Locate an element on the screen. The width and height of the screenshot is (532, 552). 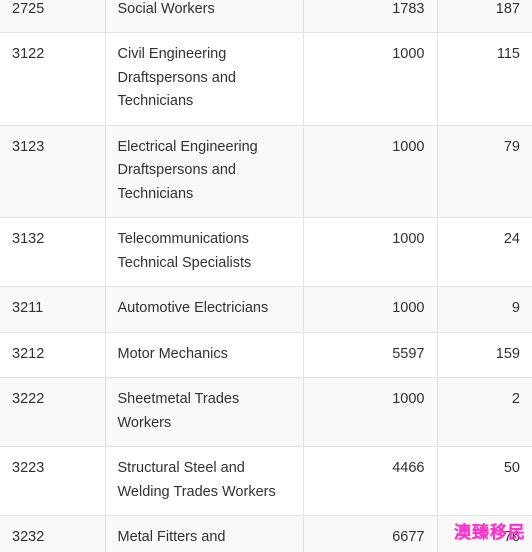
table-row: 3222 Sheetmetal Trades Workers 1000 2 is located at coordinates (266, 412).